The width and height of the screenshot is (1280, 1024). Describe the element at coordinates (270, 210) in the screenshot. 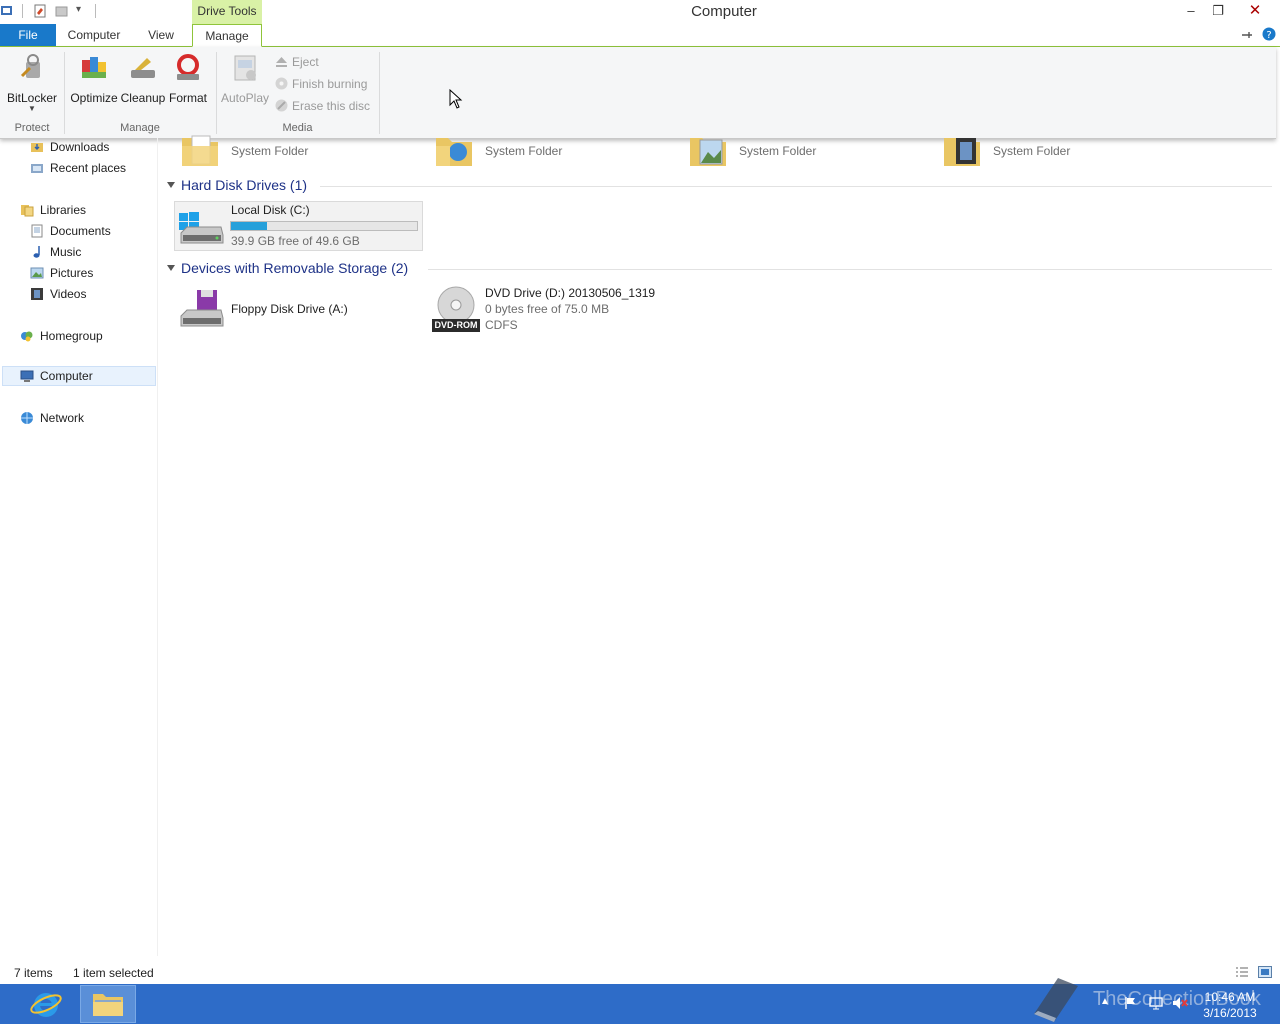

I see `drive-name: Local Disk (C:)` at that location.